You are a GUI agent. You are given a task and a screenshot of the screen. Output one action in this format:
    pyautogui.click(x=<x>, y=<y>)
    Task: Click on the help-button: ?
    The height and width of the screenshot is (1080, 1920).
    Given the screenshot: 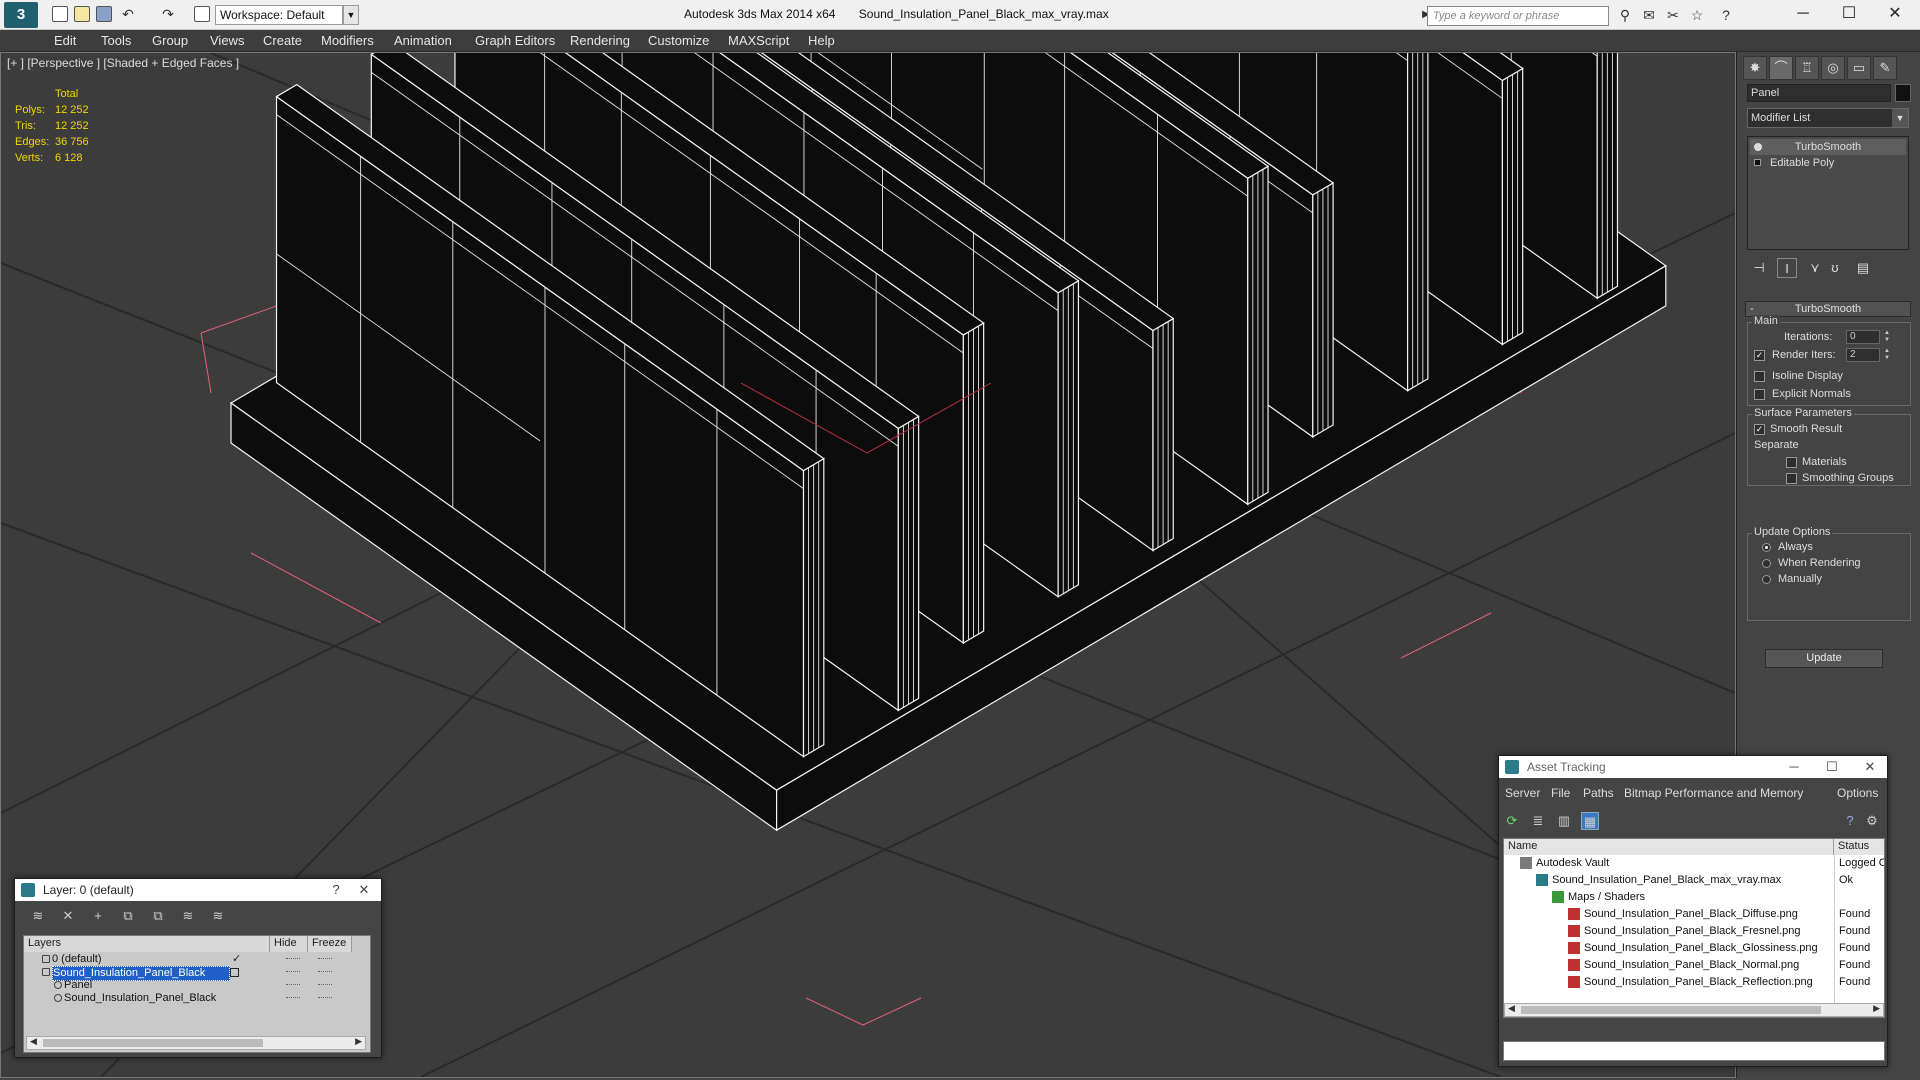 What is the action you would take?
    pyautogui.click(x=336, y=890)
    